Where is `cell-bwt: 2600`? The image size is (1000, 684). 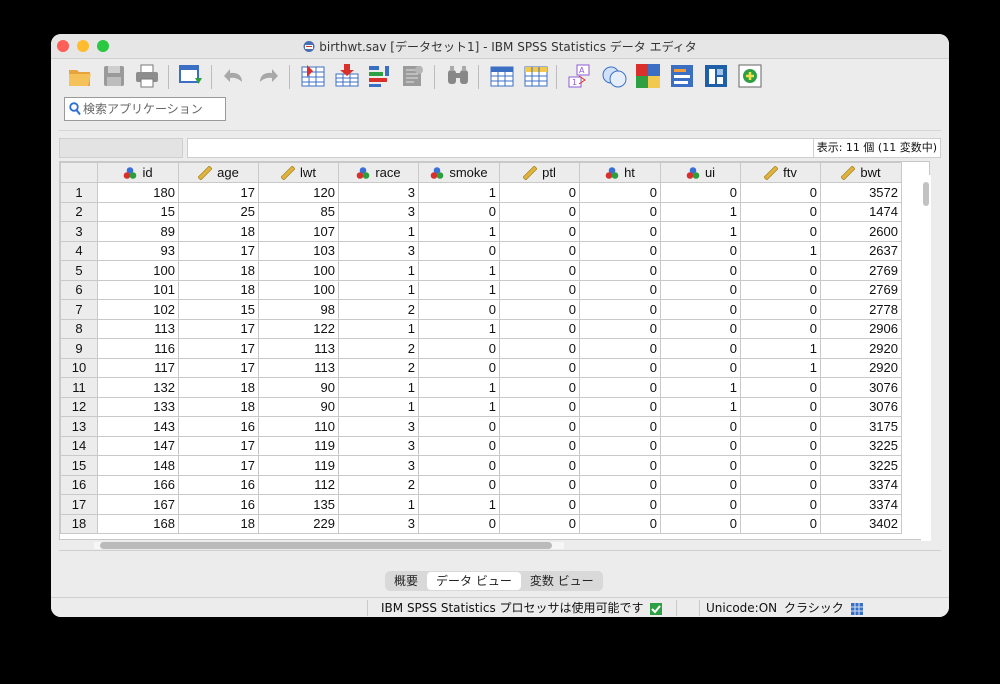 cell-bwt: 2600 is located at coordinates (861, 231).